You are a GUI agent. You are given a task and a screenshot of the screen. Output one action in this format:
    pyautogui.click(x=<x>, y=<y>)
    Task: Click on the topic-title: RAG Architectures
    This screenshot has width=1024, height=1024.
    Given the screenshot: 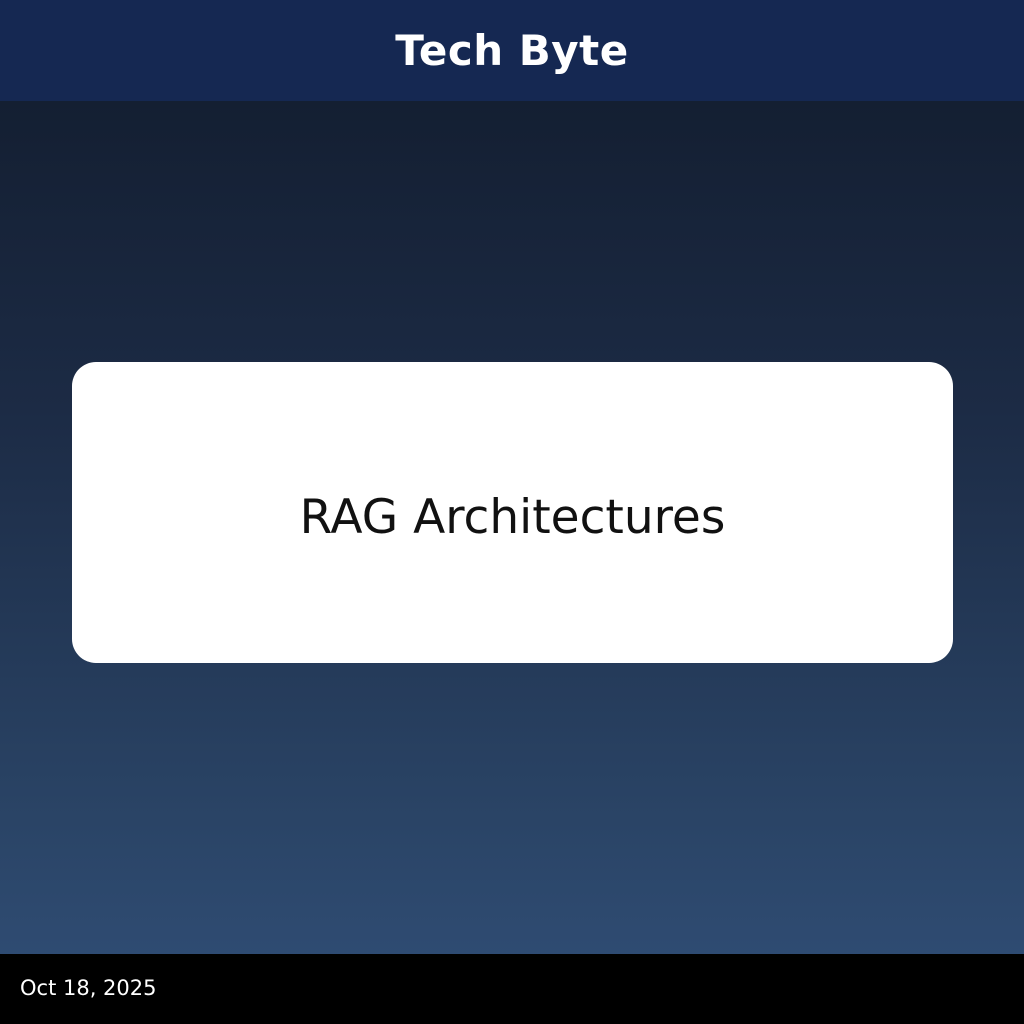 What is the action you would take?
    pyautogui.click(x=512, y=517)
    